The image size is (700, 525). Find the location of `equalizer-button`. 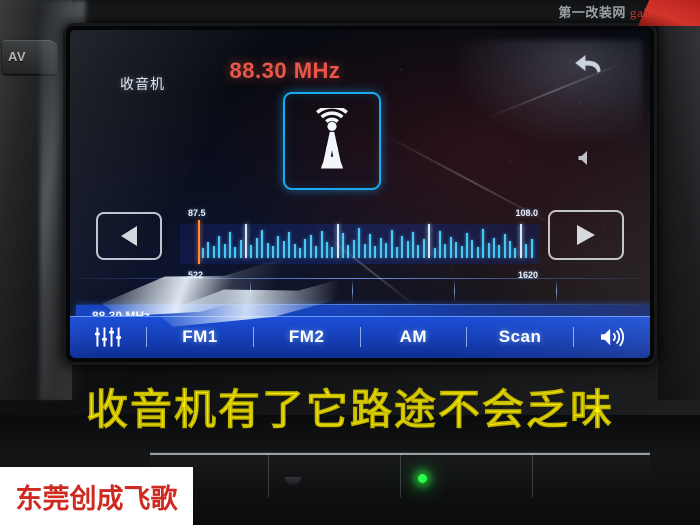

equalizer-button is located at coordinates (108, 337).